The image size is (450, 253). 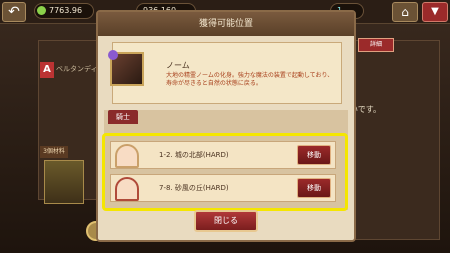 I want to click on location-row: 7-8. 砂風の丘(HARD) 移動, so click(x=223, y=188).